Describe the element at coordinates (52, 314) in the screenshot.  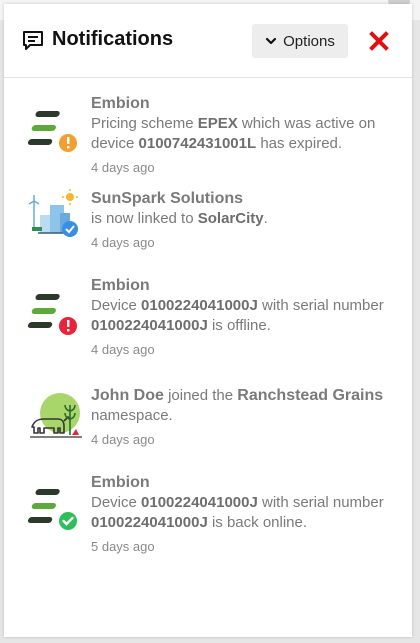
I see `embion-logo-error-icon` at that location.